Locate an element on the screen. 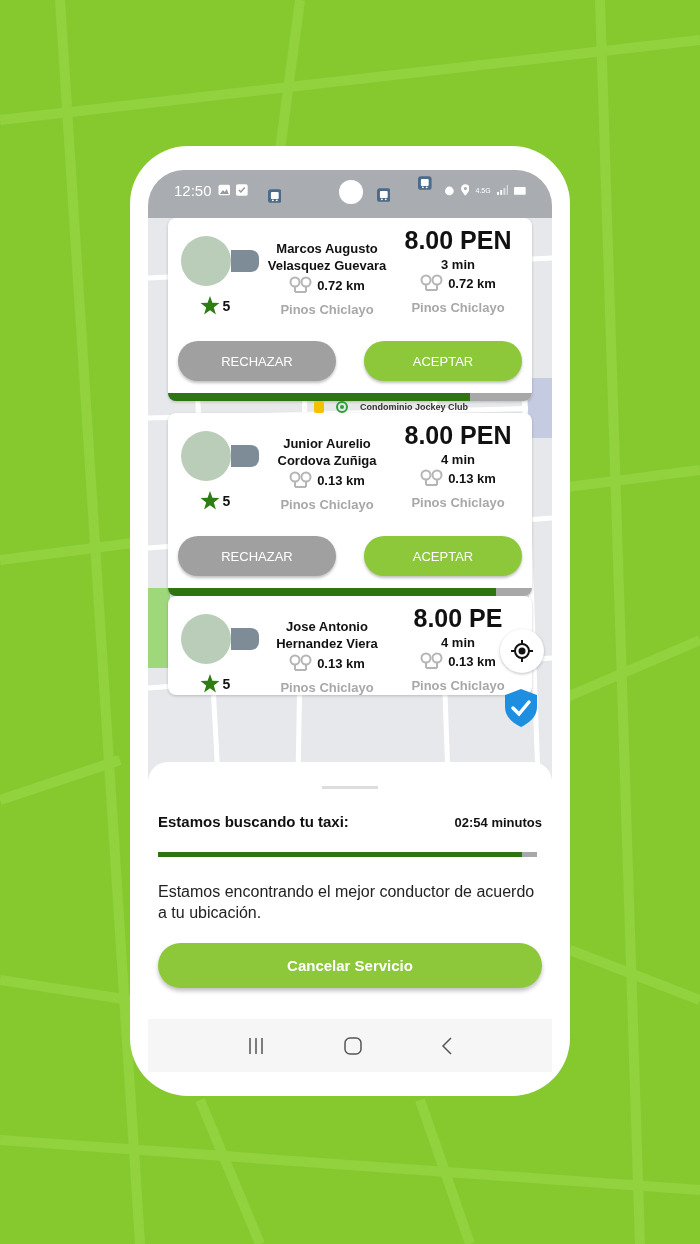  checkbox-icon is located at coordinates (242, 190).